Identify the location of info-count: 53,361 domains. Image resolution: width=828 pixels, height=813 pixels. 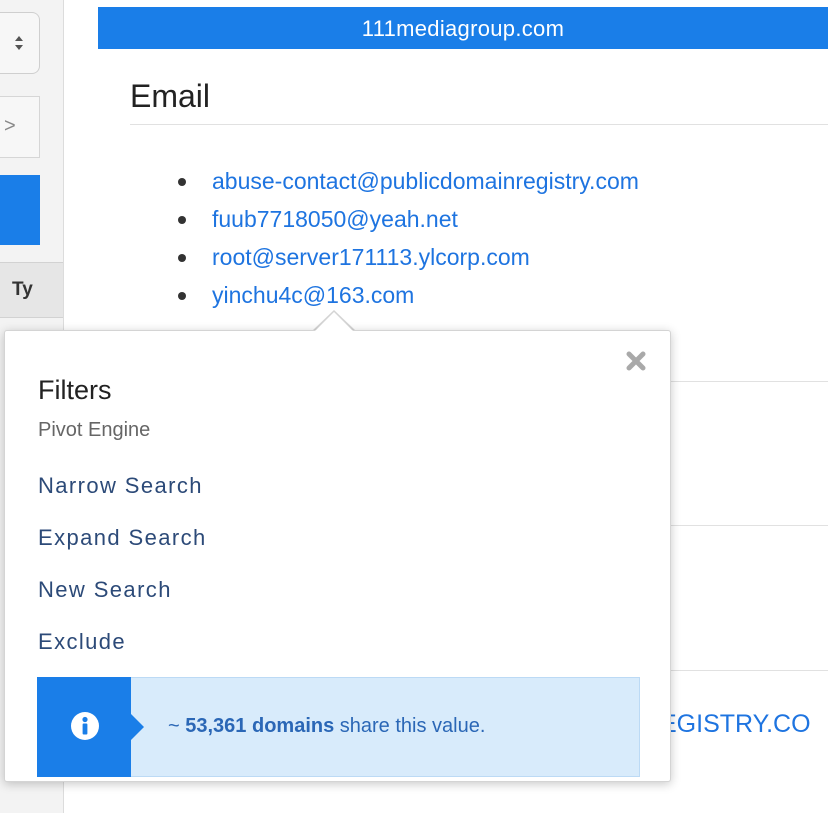
(260, 726).